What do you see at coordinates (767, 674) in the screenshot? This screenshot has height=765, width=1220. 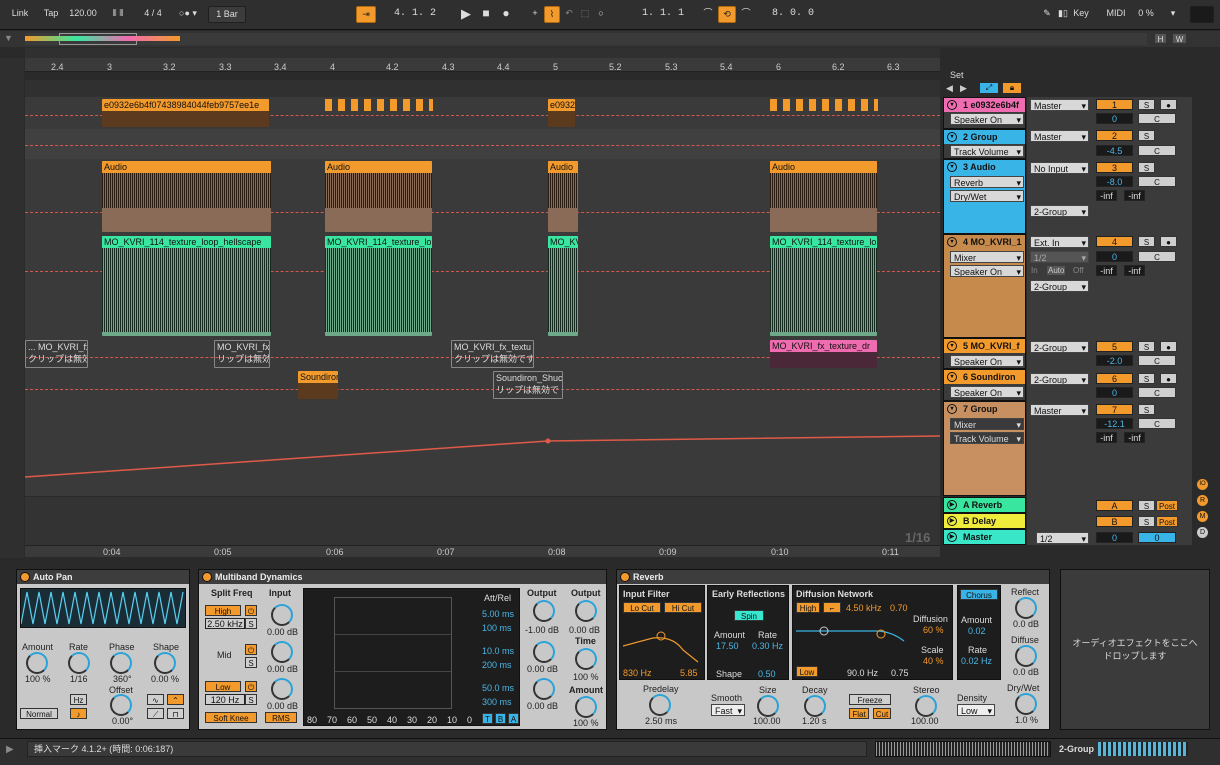 I see `er-shape-value: 0.50` at bounding box center [767, 674].